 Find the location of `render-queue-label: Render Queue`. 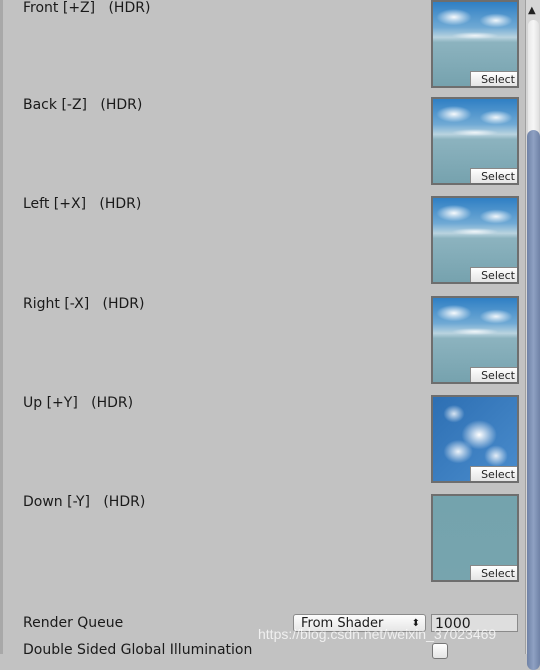

render-queue-label: Render Queue is located at coordinates (73, 623).